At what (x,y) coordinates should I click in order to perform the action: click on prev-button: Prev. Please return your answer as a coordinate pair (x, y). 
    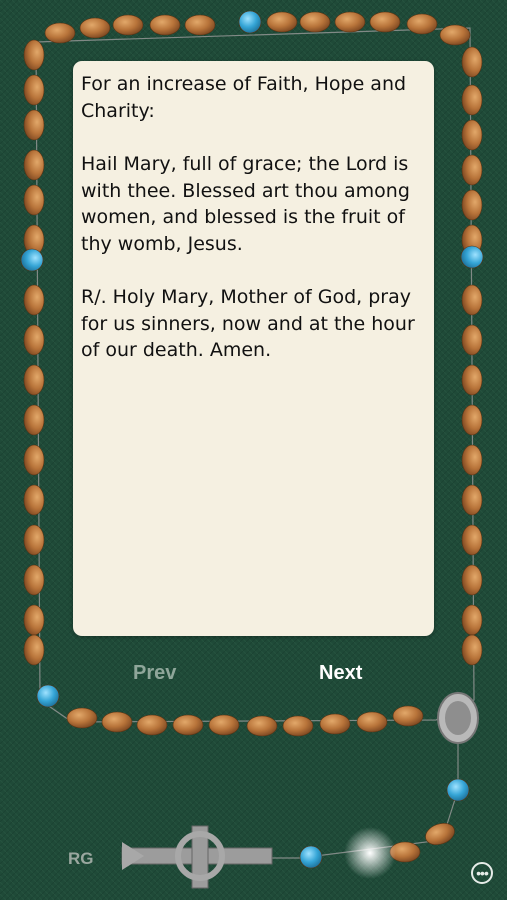
    Looking at the image, I should click on (154, 673).